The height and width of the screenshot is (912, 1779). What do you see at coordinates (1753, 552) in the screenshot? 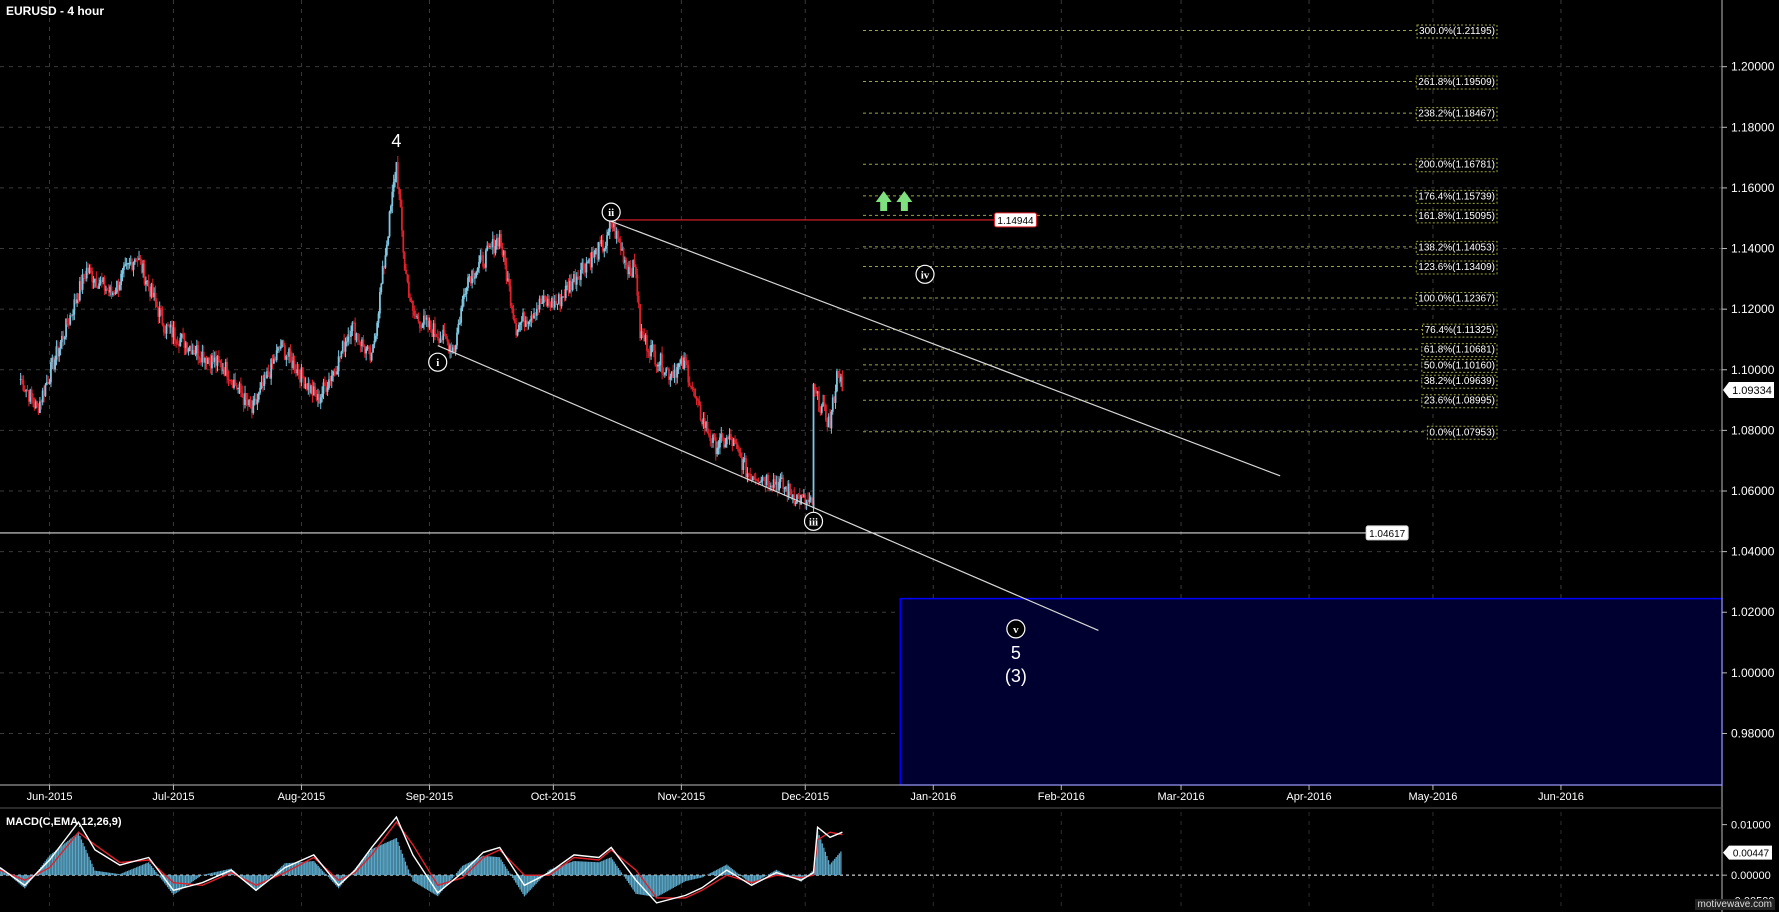
I see `y-tick-label: 1.04000` at bounding box center [1753, 552].